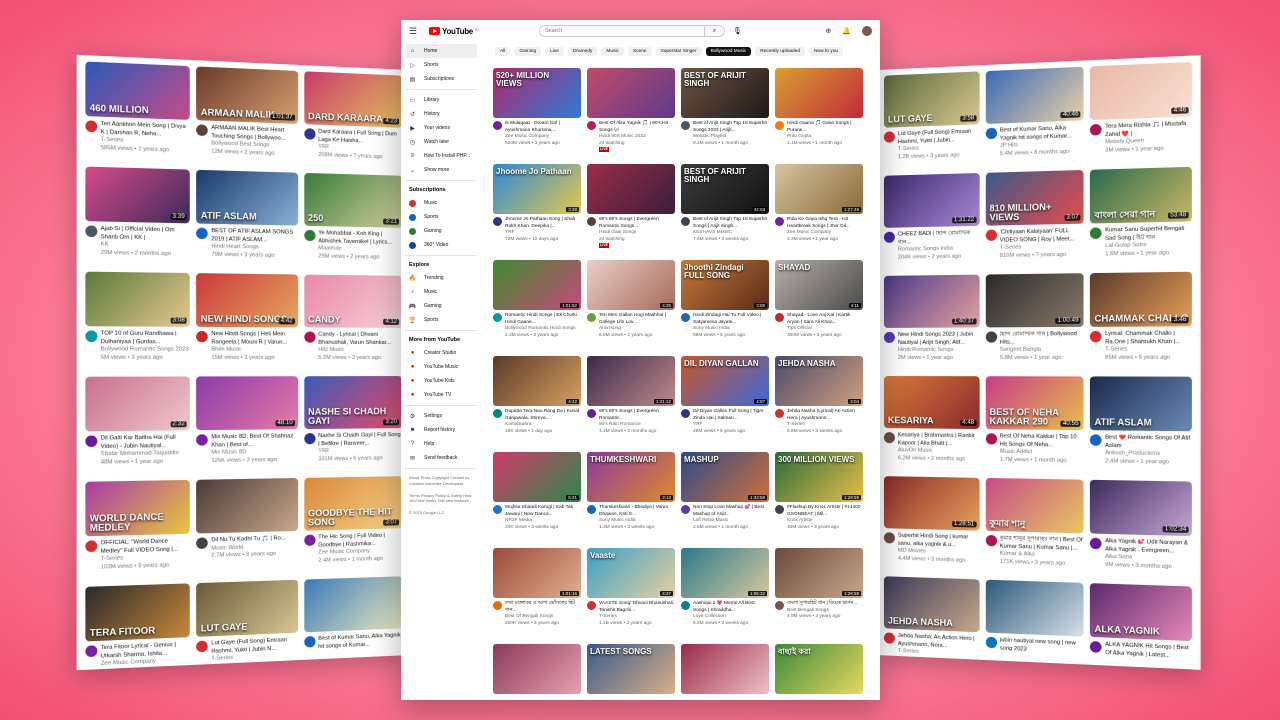  I want to click on video-thumbnail: বাছাই করা, so click(819, 669).